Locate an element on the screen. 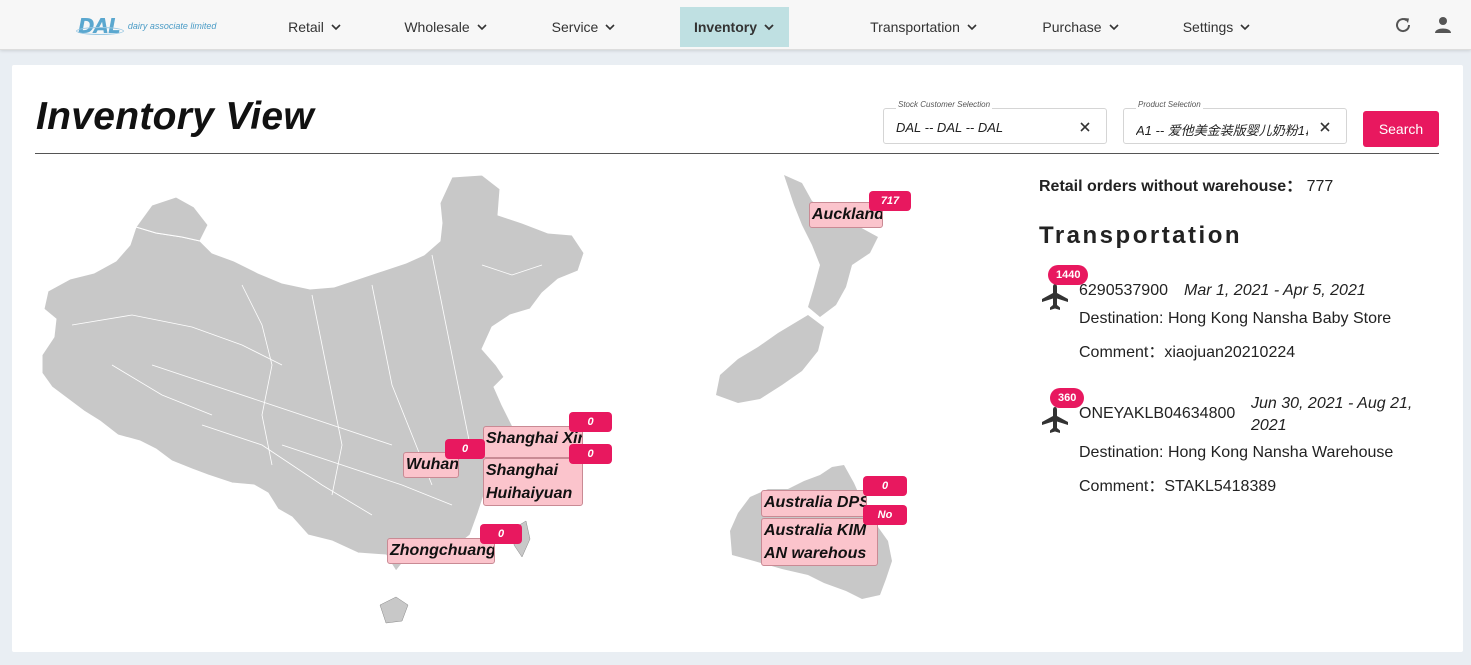 This screenshot has width=1471, height=665. new-zealand-north-island is located at coordinates (831, 246).